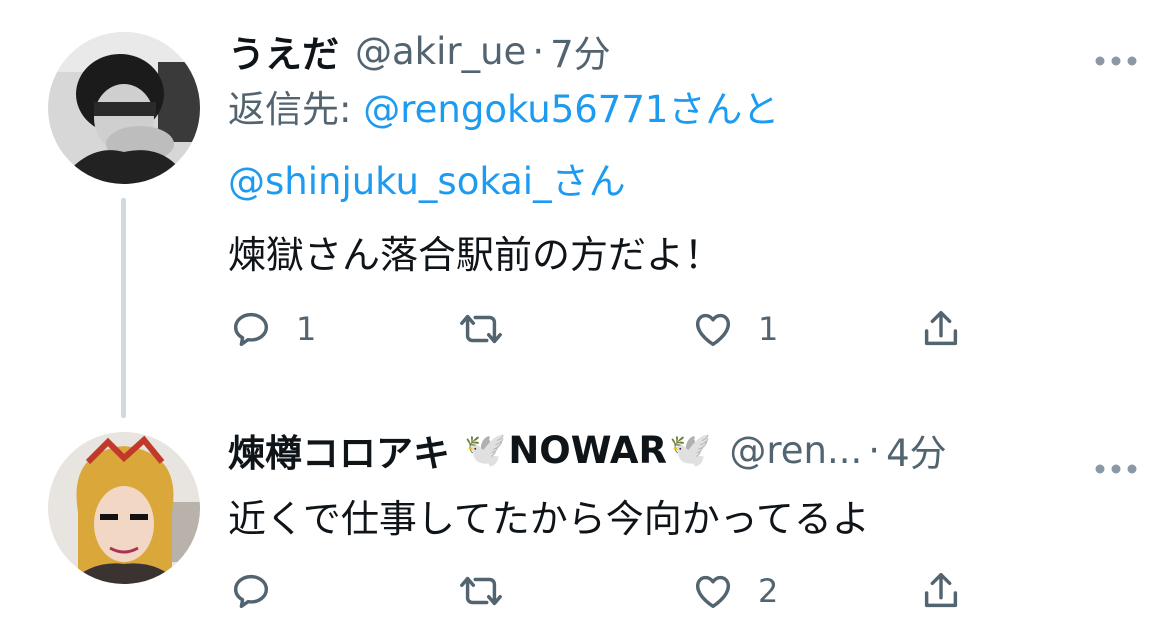 This screenshot has height=634, width=1170. What do you see at coordinates (916, 450) in the screenshot?
I see `timestamp: 4分` at bounding box center [916, 450].